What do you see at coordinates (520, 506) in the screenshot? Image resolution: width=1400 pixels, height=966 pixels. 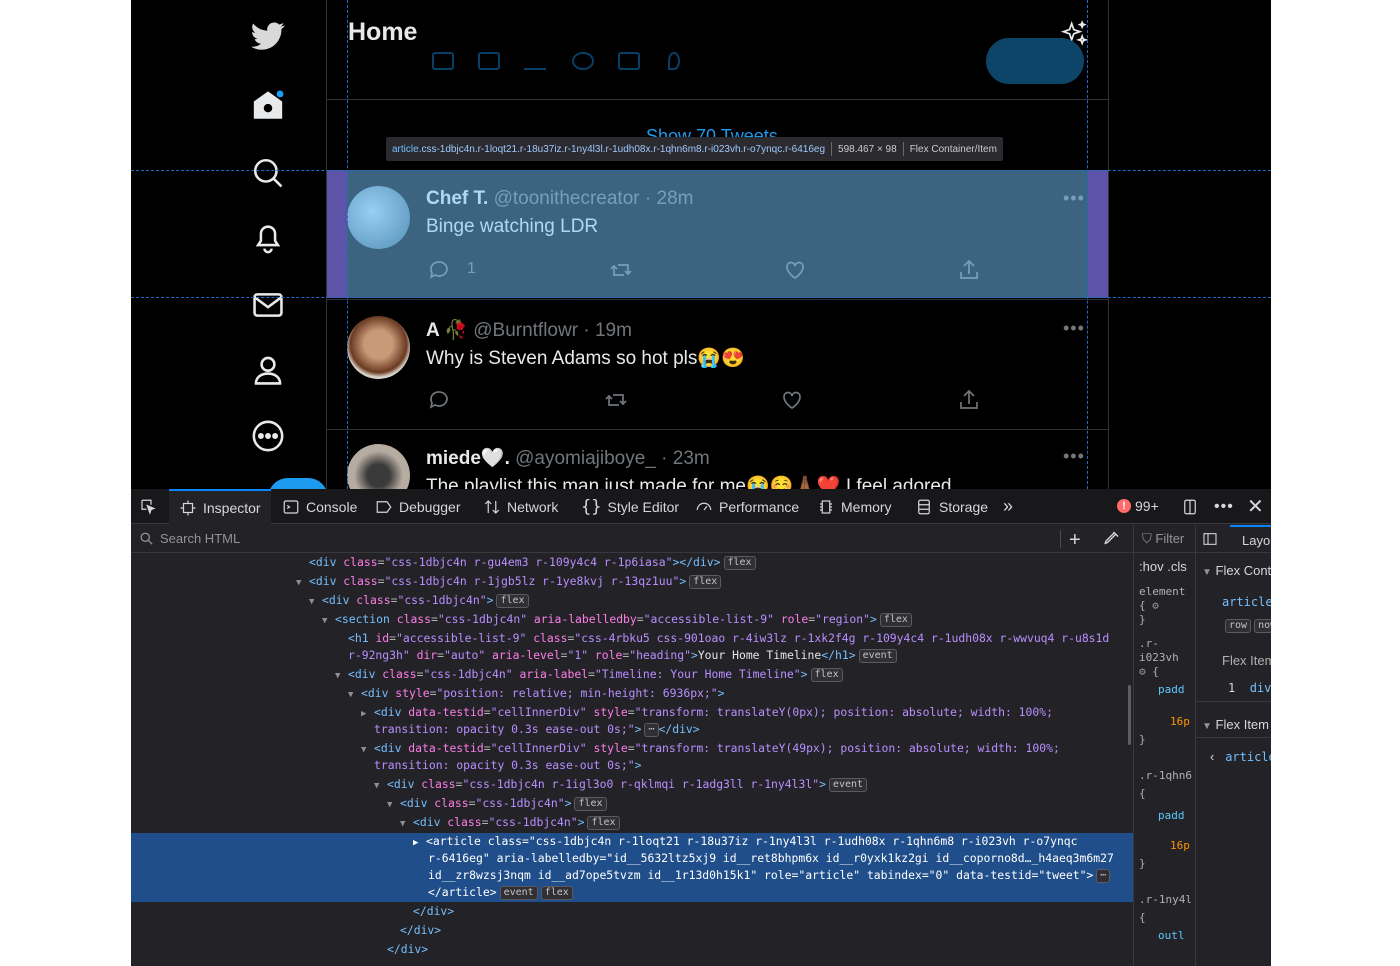 I see `tab-network: Network` at bounding box center [520, 506].